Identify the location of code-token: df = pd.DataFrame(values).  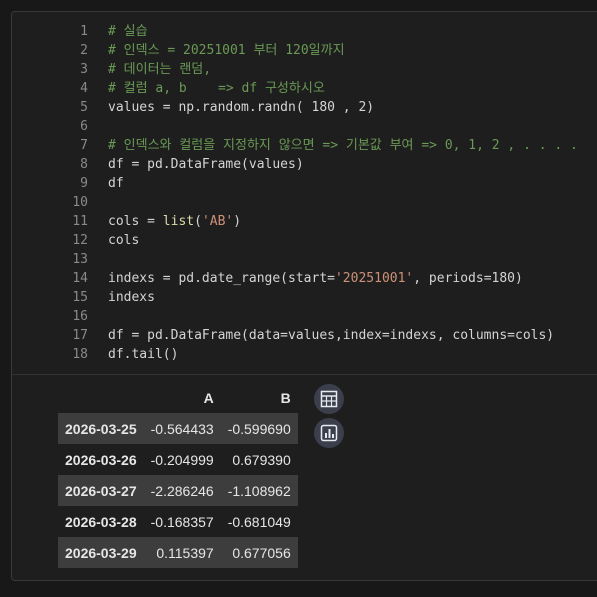
(206, 164).